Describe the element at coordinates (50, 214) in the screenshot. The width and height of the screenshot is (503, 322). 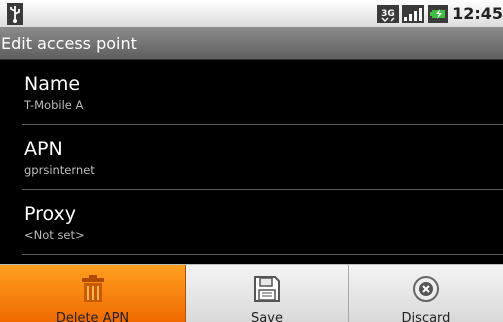
I see `field-label: Proxy` at that location.